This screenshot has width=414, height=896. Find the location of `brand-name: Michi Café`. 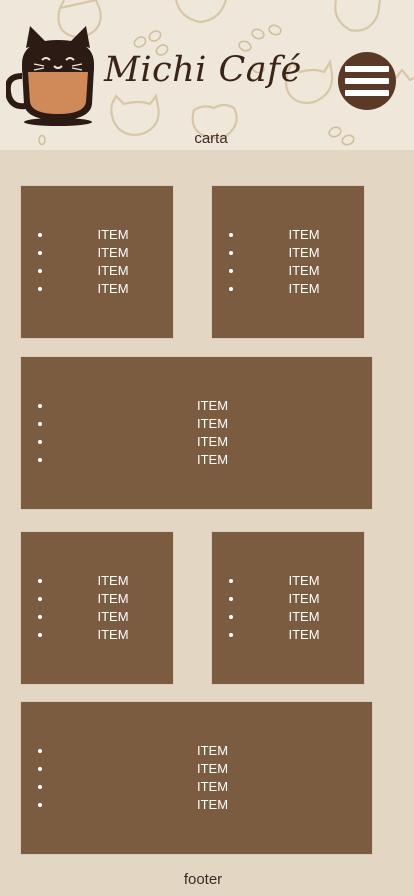

brand-name: Michi Café is located at coordinates (203, 70).